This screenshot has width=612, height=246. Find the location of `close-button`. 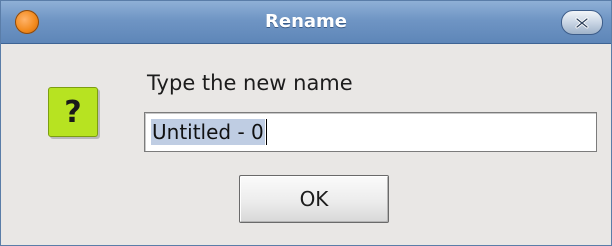

close-button is located at coordinates (582, 22).